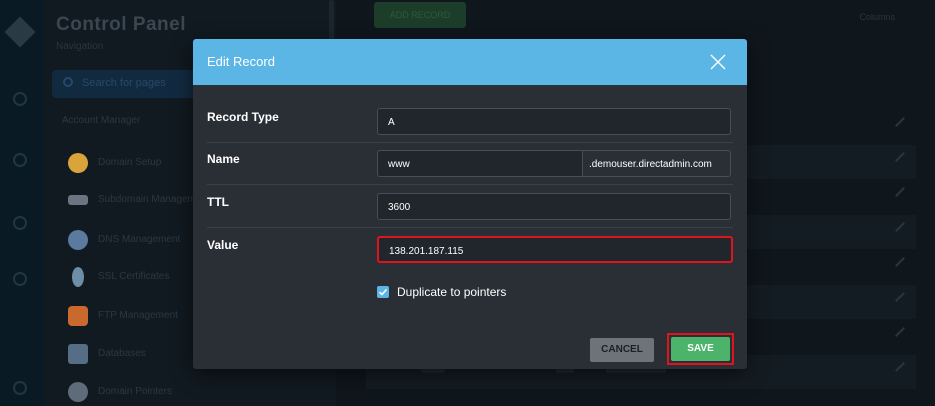 This screenshot has height=406, width=935. What do you see at coordinates (78, 277) in the screenshot?
I see `lightbulb-icon` at bounding box center [78, 277].